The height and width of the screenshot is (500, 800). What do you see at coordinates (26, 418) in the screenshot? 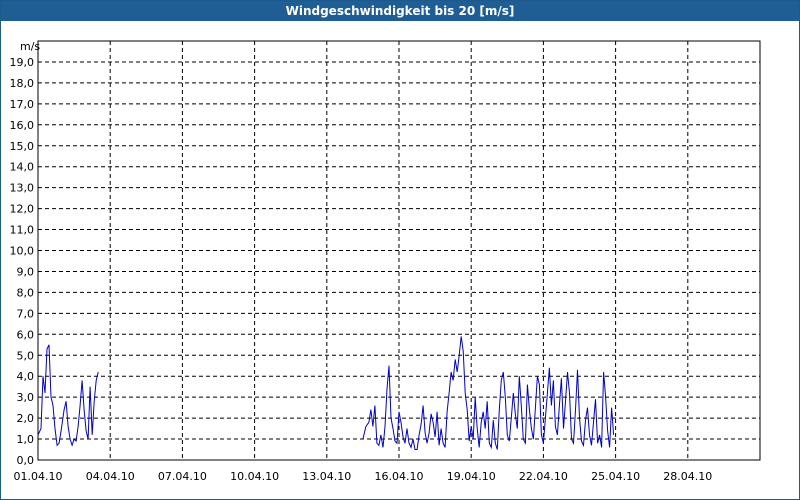
I see `y-tick-label: 2,0` at bounding box center [26, 418].